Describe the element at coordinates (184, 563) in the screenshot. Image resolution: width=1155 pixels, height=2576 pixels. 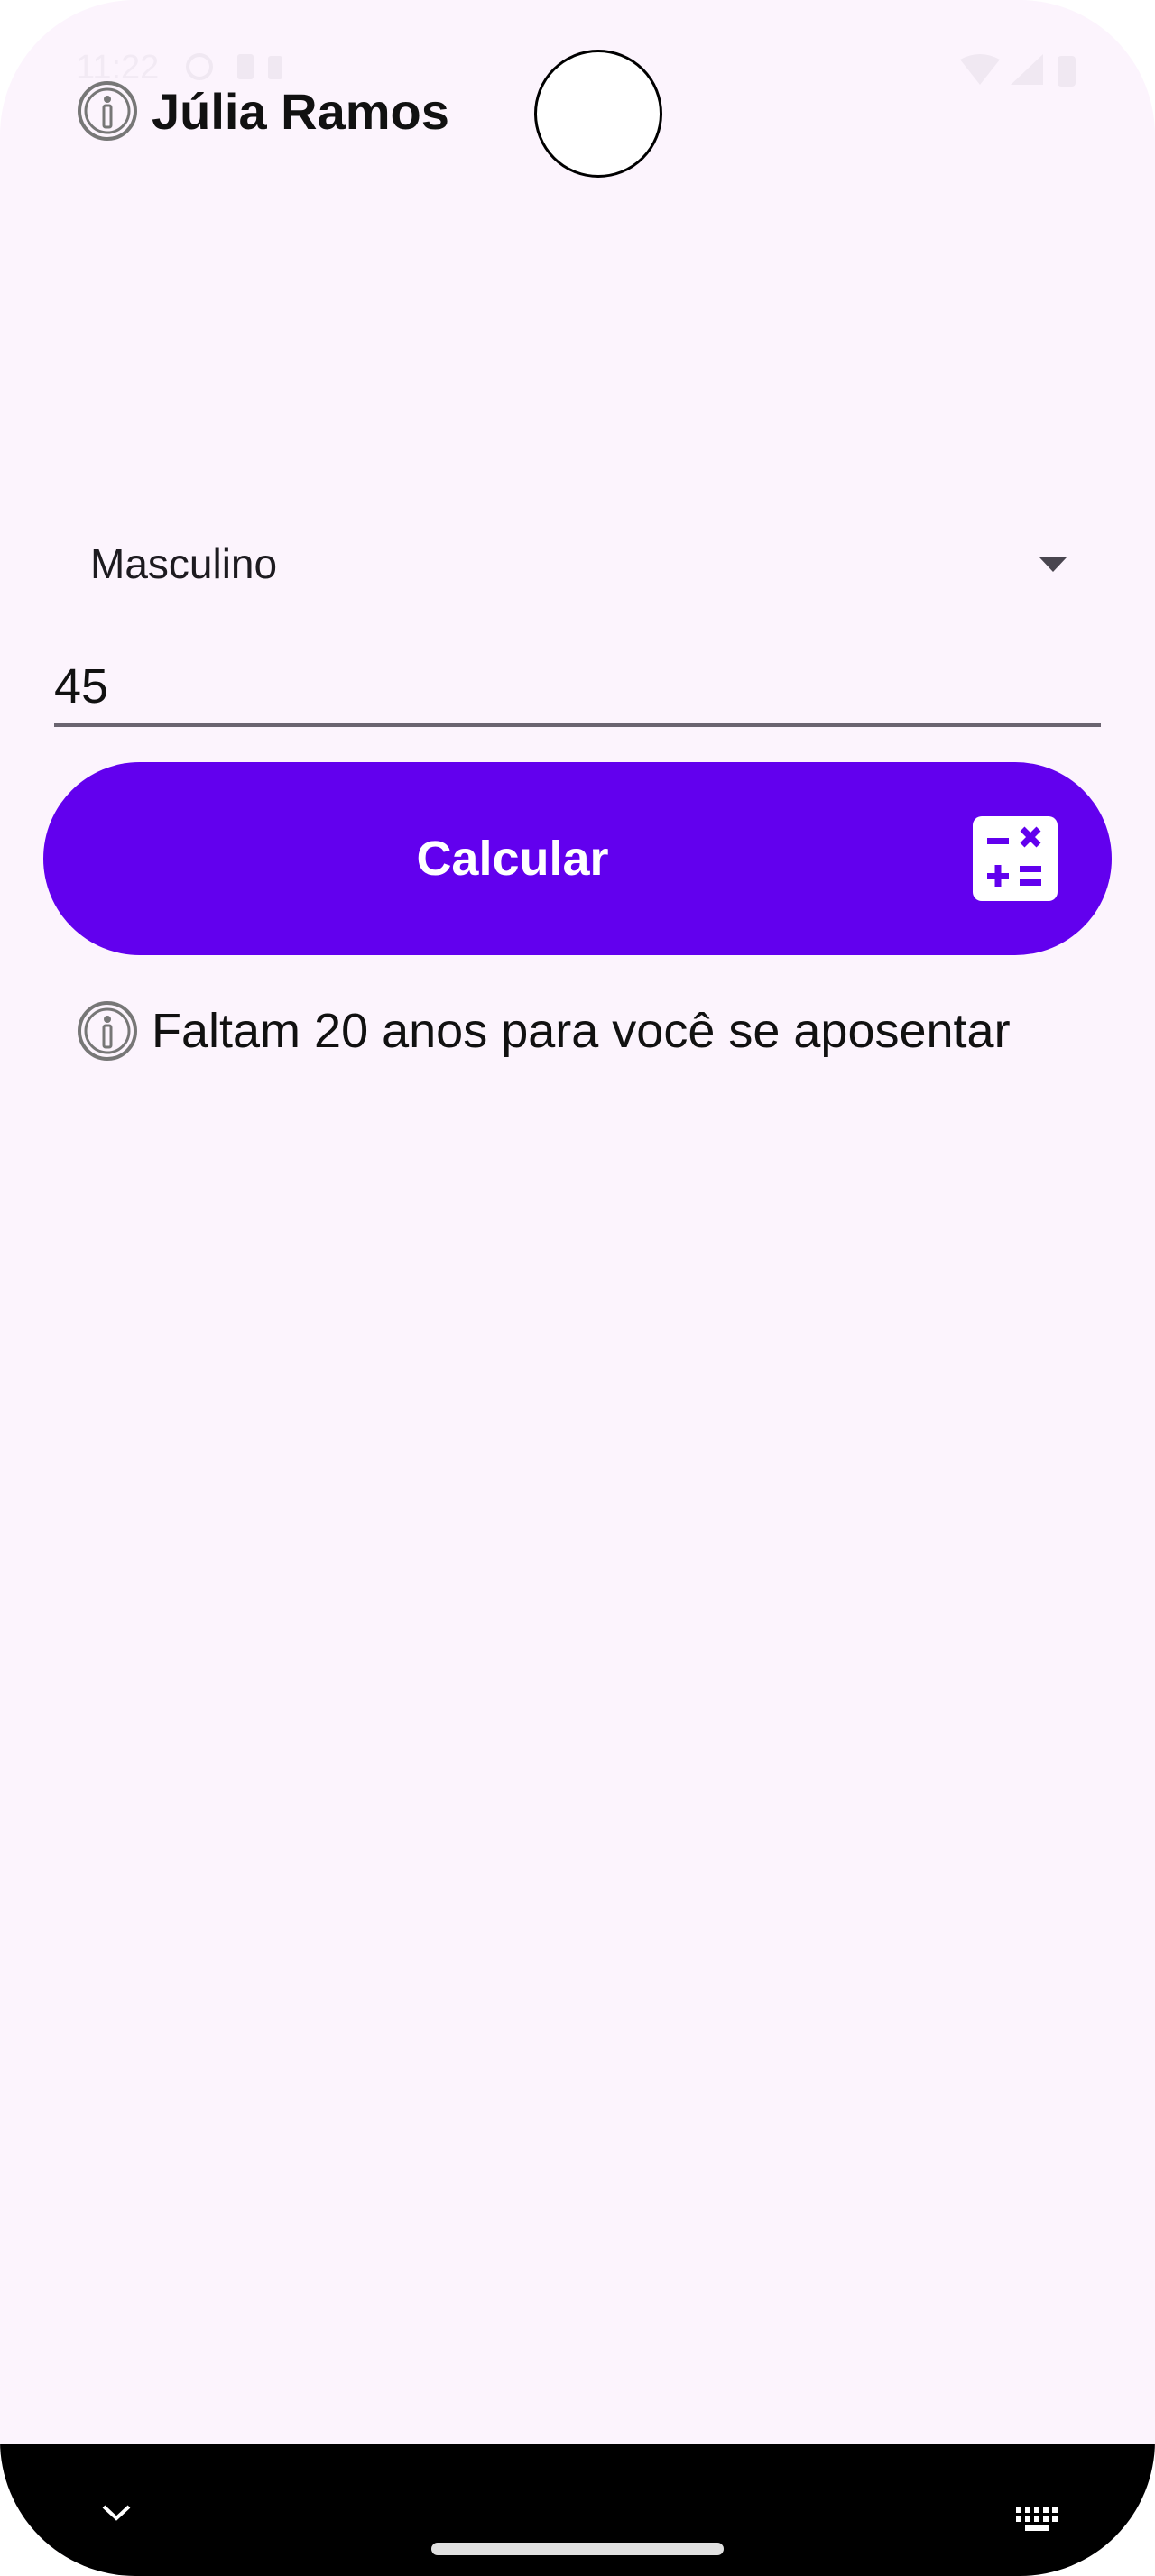
I see `gender-select-value: Masculino` at that location.